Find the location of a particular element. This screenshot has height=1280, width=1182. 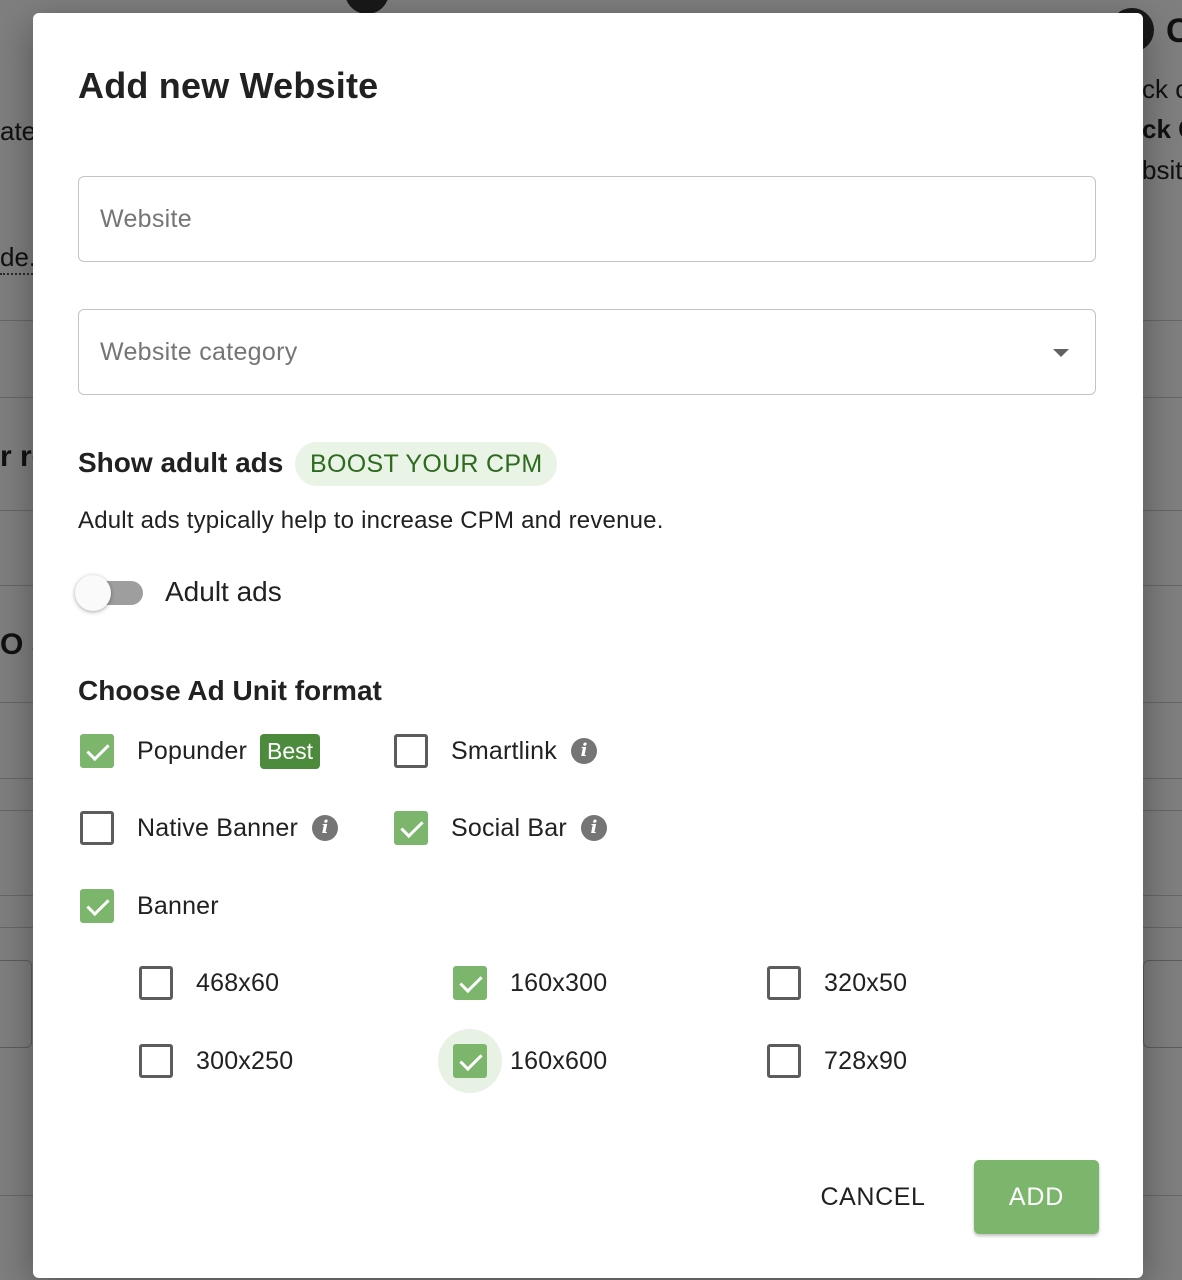

format-label: Smartlink is located at coordinates (504, 750).